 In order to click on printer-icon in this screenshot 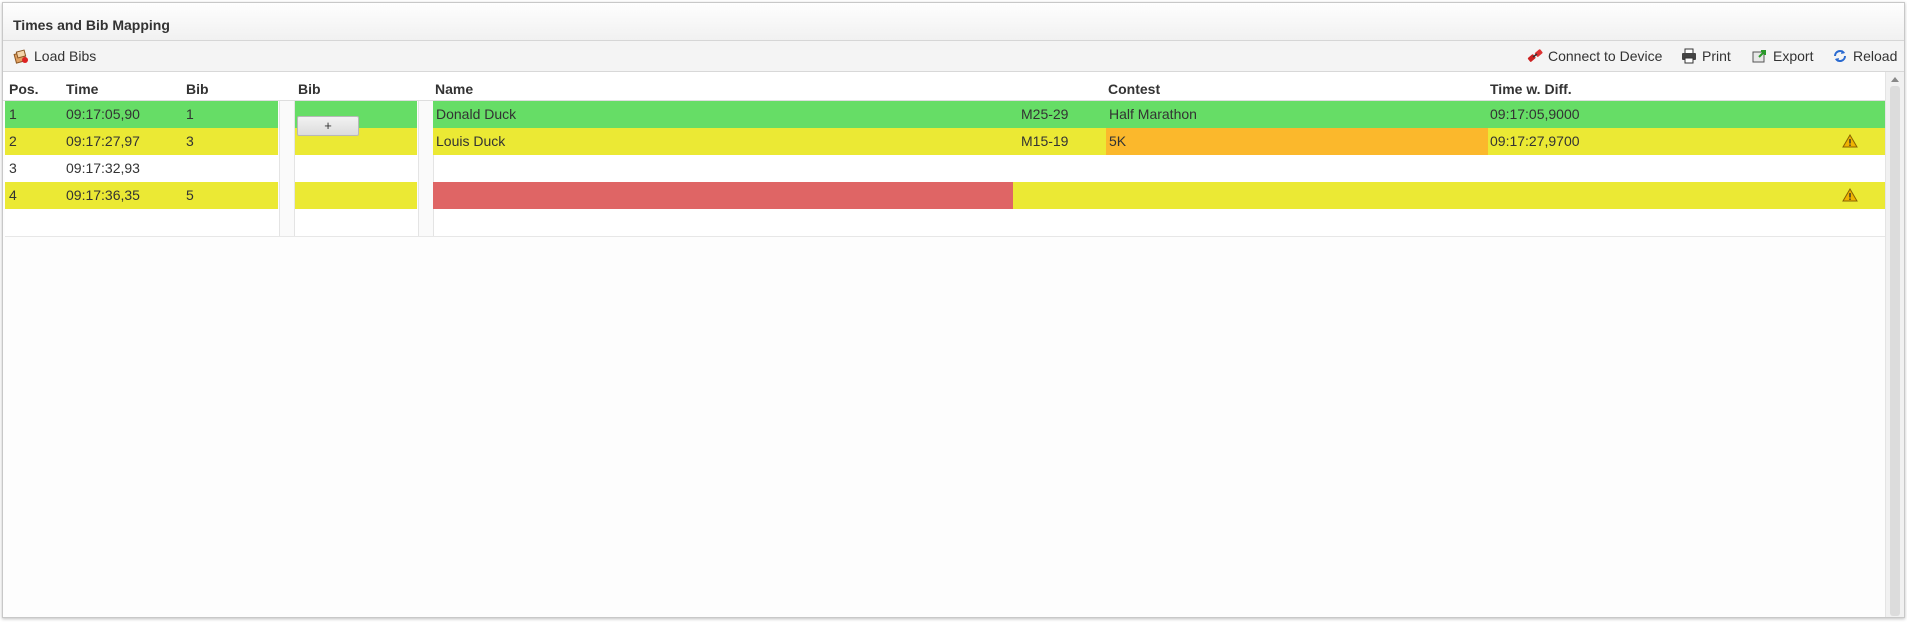, I will do `click(1689, 56)`.